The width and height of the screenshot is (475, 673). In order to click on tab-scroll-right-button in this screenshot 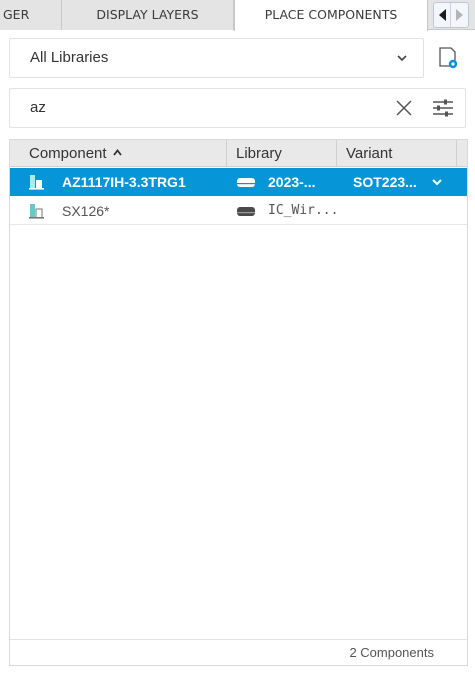, I will do `click(459, 15)`.